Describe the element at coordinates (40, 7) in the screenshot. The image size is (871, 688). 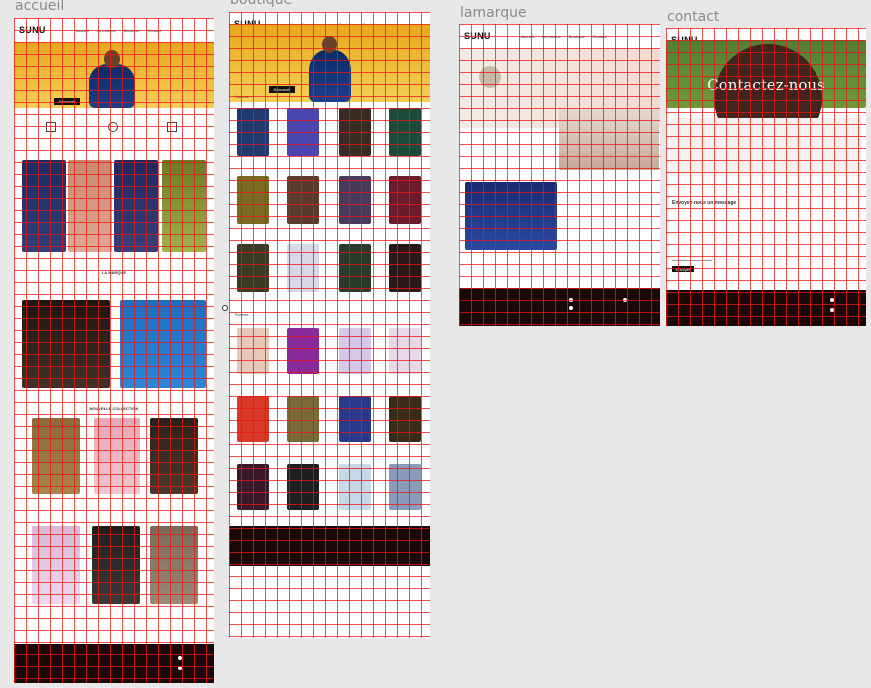
I see `frame-label-accueil: accueil` at that location.